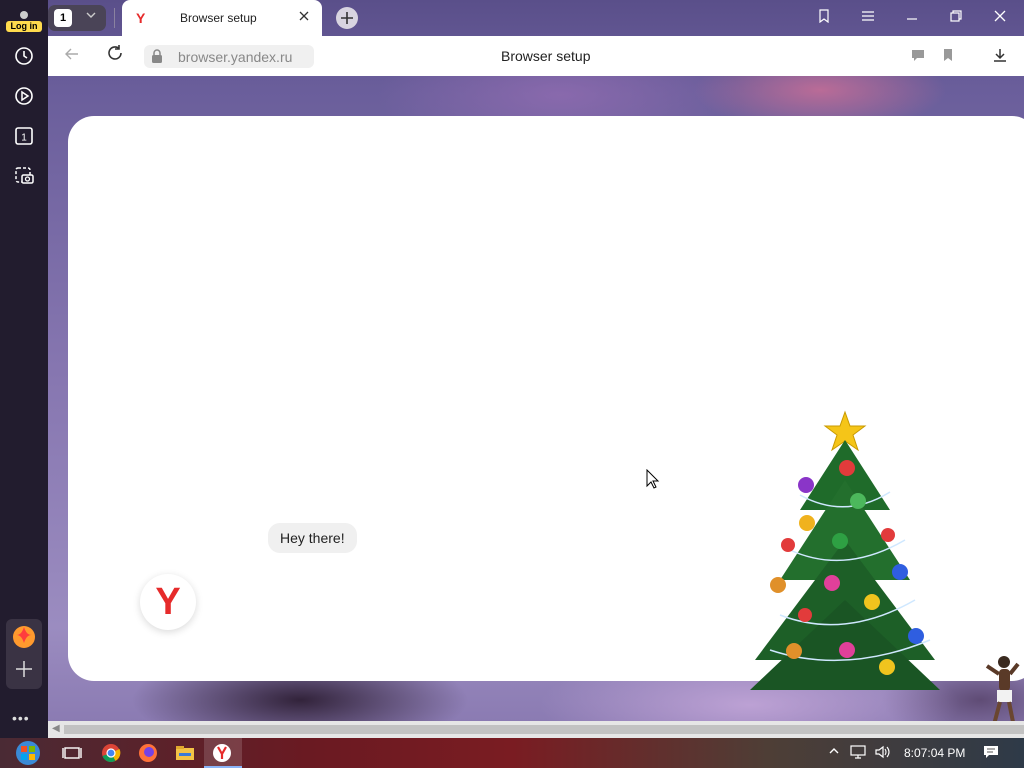 The image size is (1024, 768). What do you see at coordinates (114, 18) in the screenshot?
I see `tab-separator` at bounding box center [114, 18].